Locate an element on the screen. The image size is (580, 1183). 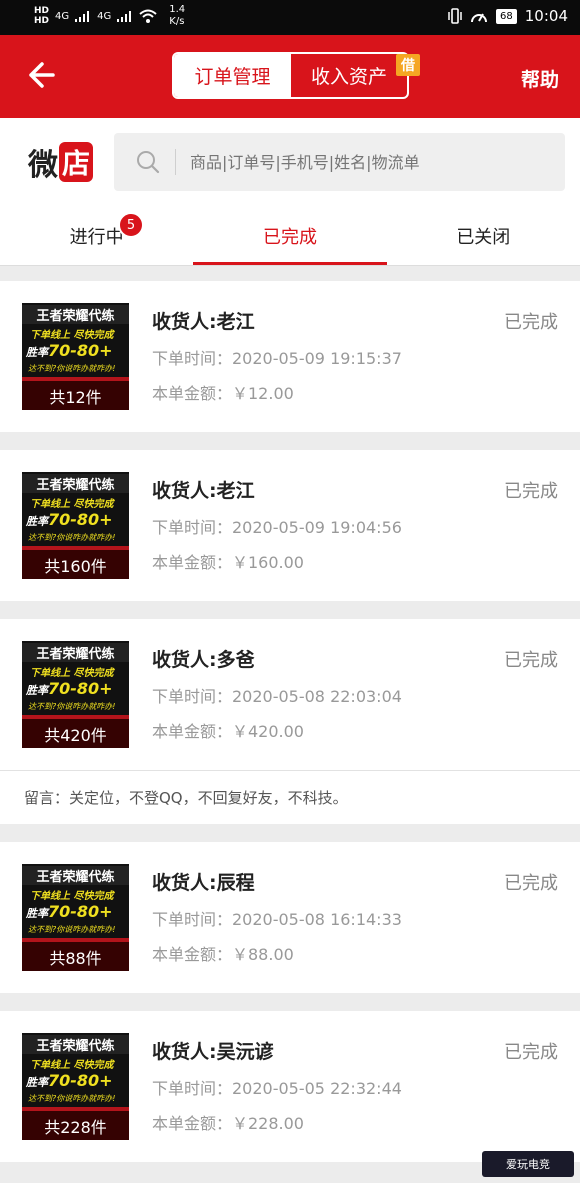
tab-completed: 已完成 is located at coordinates (290, 235).